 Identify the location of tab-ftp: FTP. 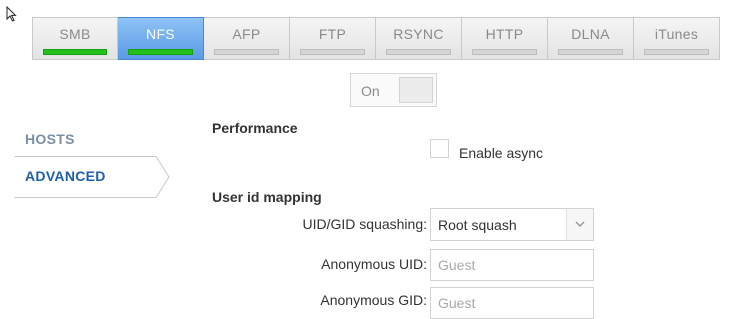
(333, 38).